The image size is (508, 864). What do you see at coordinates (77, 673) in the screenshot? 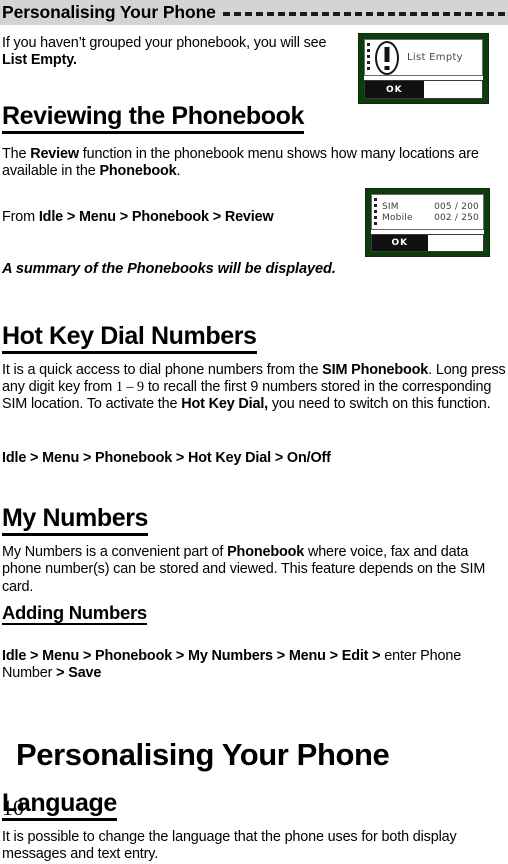
I see `addnum-path-2: > Save` at bounding box center [77, 673].